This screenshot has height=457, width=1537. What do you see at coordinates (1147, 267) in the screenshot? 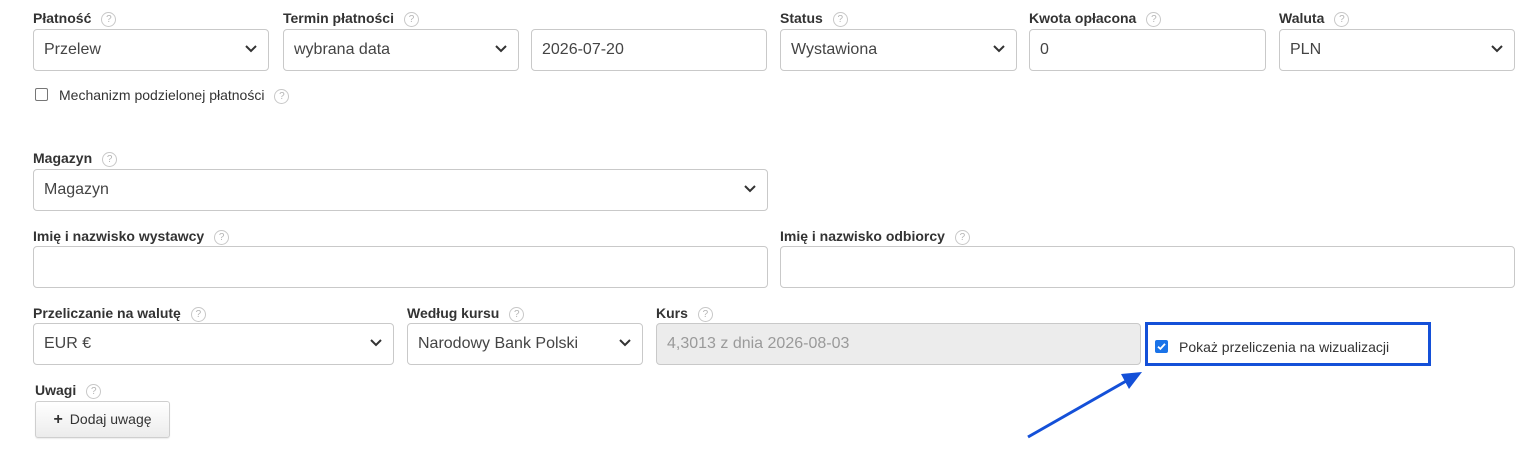
I see `recipient-name-input` at bounding box center [1147, 267].